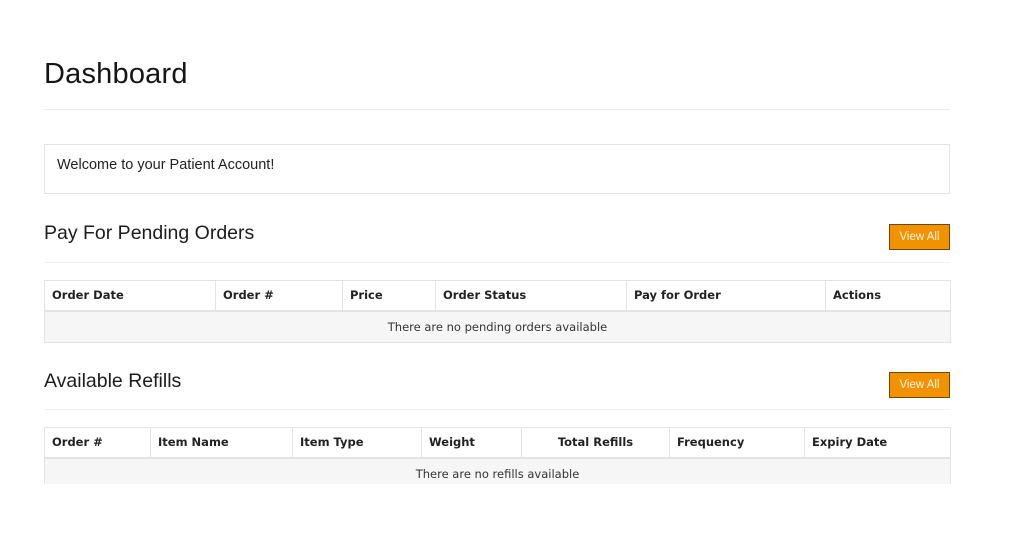 The width and height of the screenshot is (1024, 551). What do you see at coordinates (497, 262) in the screenshot?
I see `pending-orders-divider` at bounding box center [497, 262].